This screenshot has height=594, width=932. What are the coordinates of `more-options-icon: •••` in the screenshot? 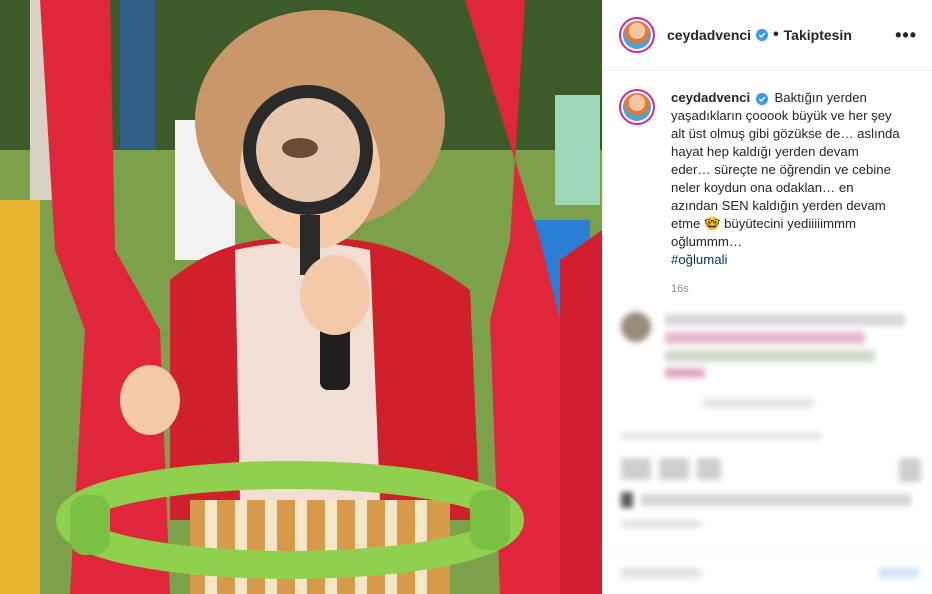 It's located at (906, 35).